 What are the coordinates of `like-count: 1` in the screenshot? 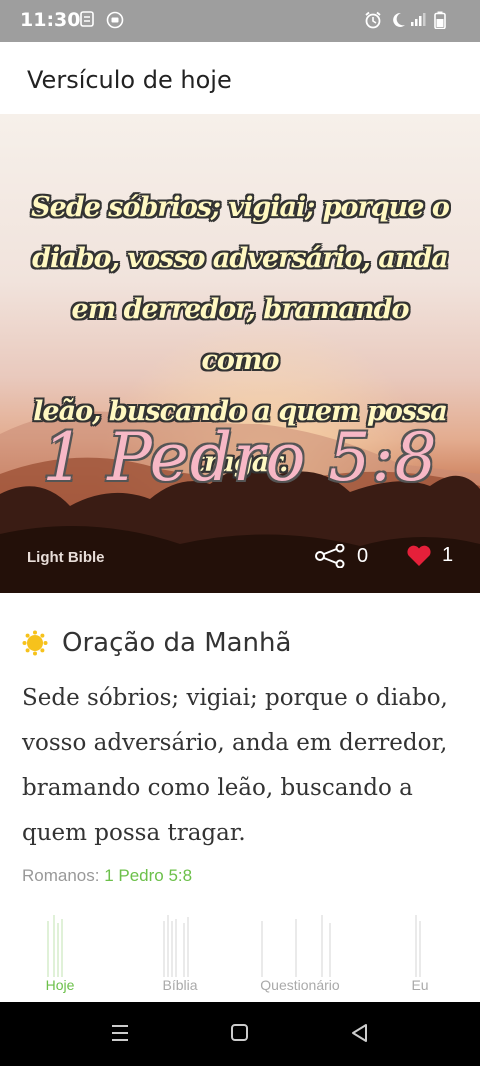 It's located at (448, 555).